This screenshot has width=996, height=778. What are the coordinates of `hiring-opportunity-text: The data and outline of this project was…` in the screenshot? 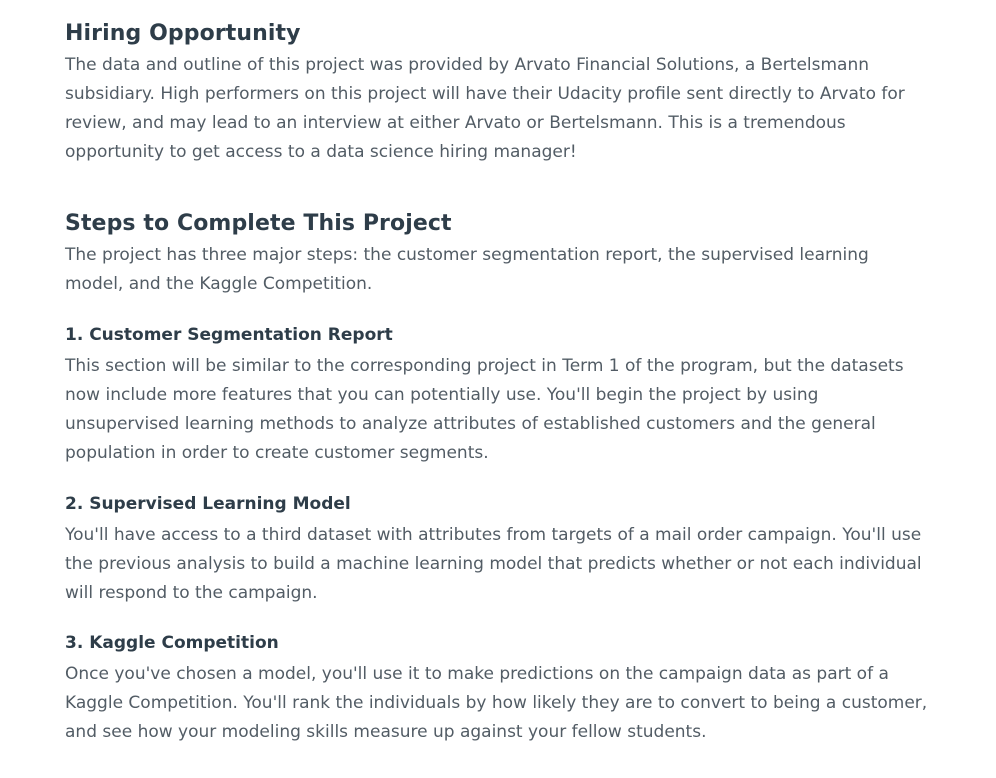 It's located at (485, 108).